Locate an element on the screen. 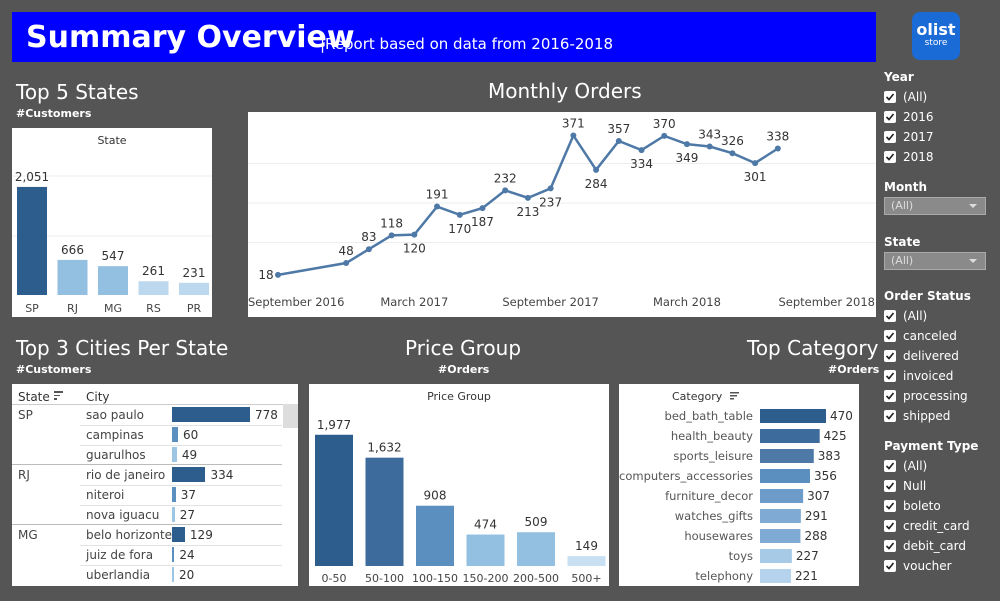  year-option: (All) is located at coordinates (940, 97).